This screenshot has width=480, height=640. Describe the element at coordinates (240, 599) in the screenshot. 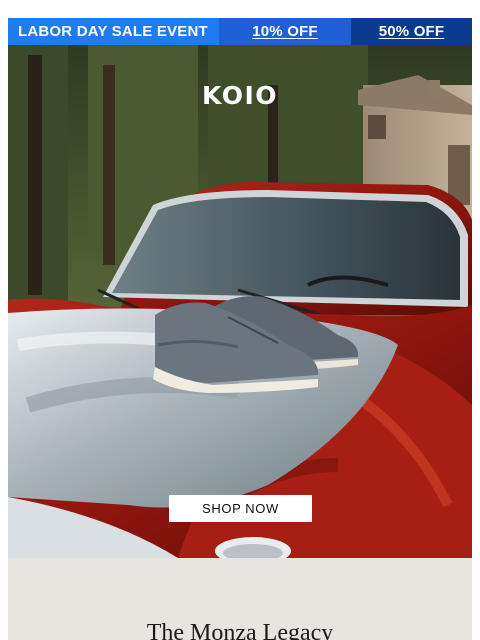

I see `section-legacy: The Monza Legacy` at that location.